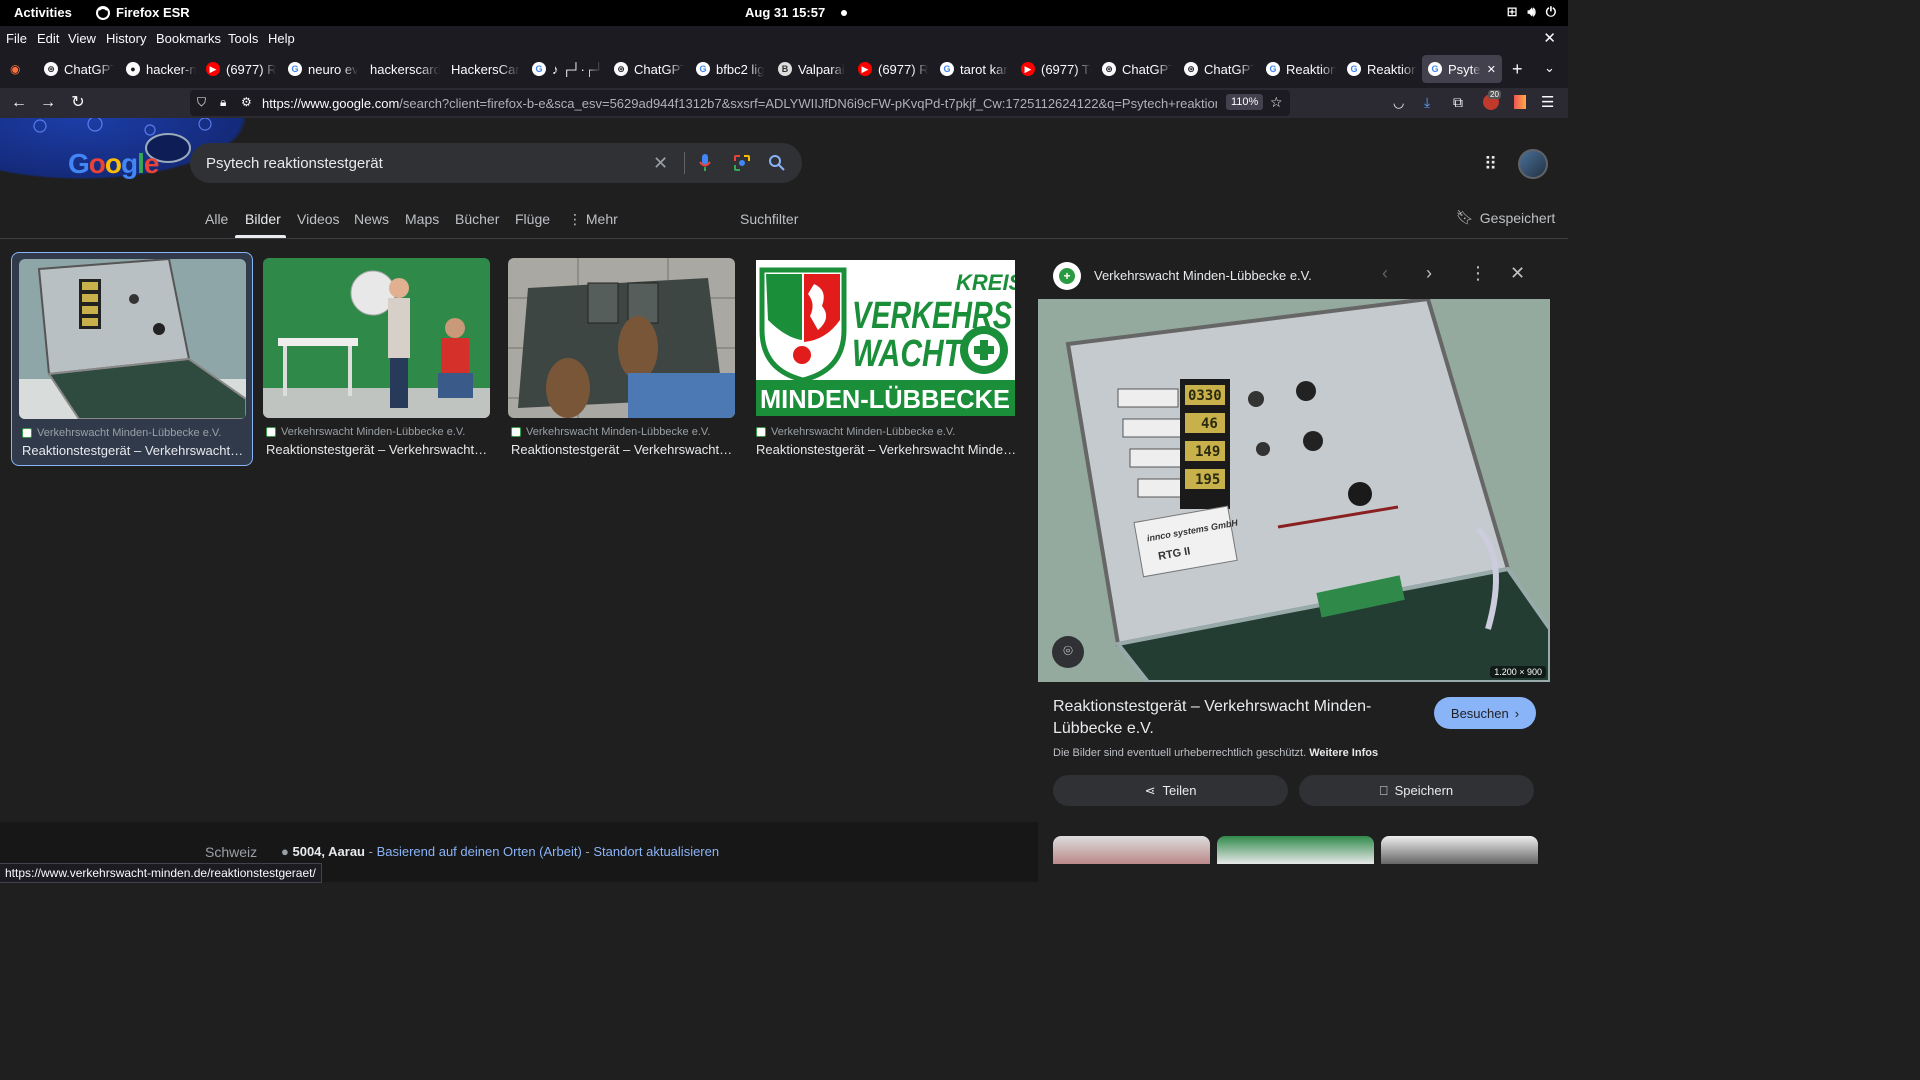 This screenshot has width=1920, height=1080. I want to click on forward-icon: →, so click(48, 103).